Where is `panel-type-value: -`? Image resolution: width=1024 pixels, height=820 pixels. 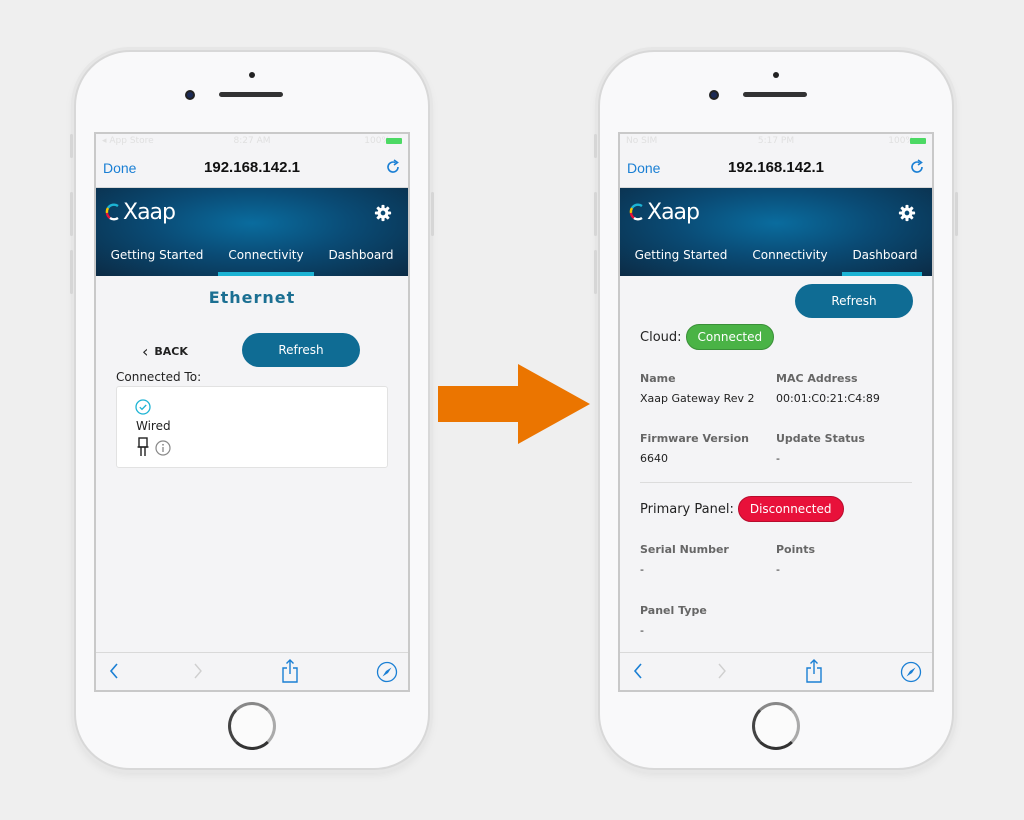 panel-type-value: - is located at coordinates (642, 630).